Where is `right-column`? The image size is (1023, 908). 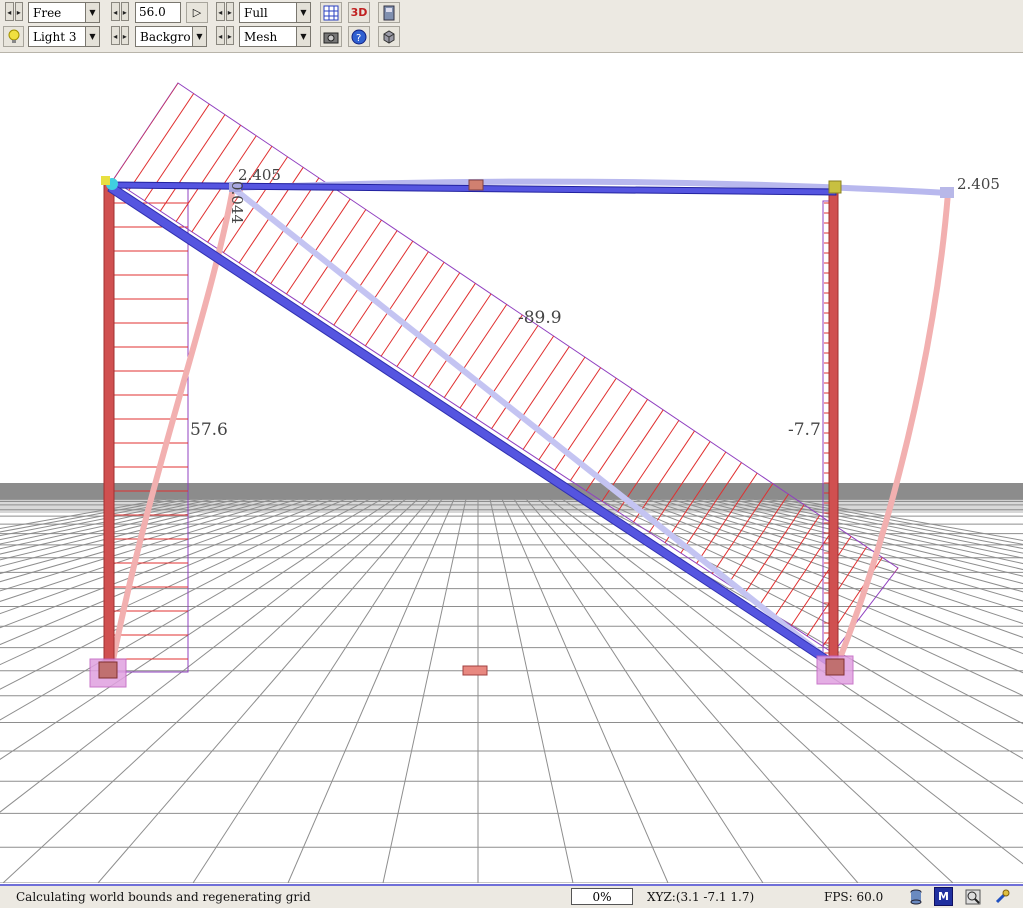
right-column is located at coordinates (833, 428).